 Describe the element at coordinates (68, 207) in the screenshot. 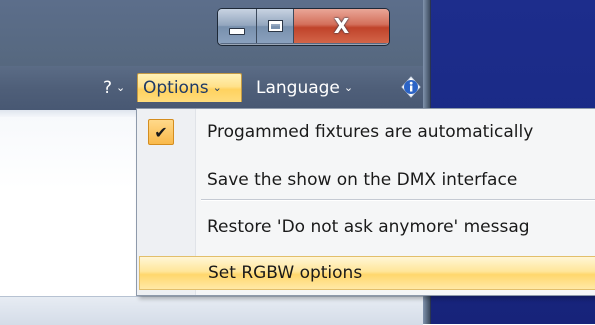

I see `left-panel` at that location.